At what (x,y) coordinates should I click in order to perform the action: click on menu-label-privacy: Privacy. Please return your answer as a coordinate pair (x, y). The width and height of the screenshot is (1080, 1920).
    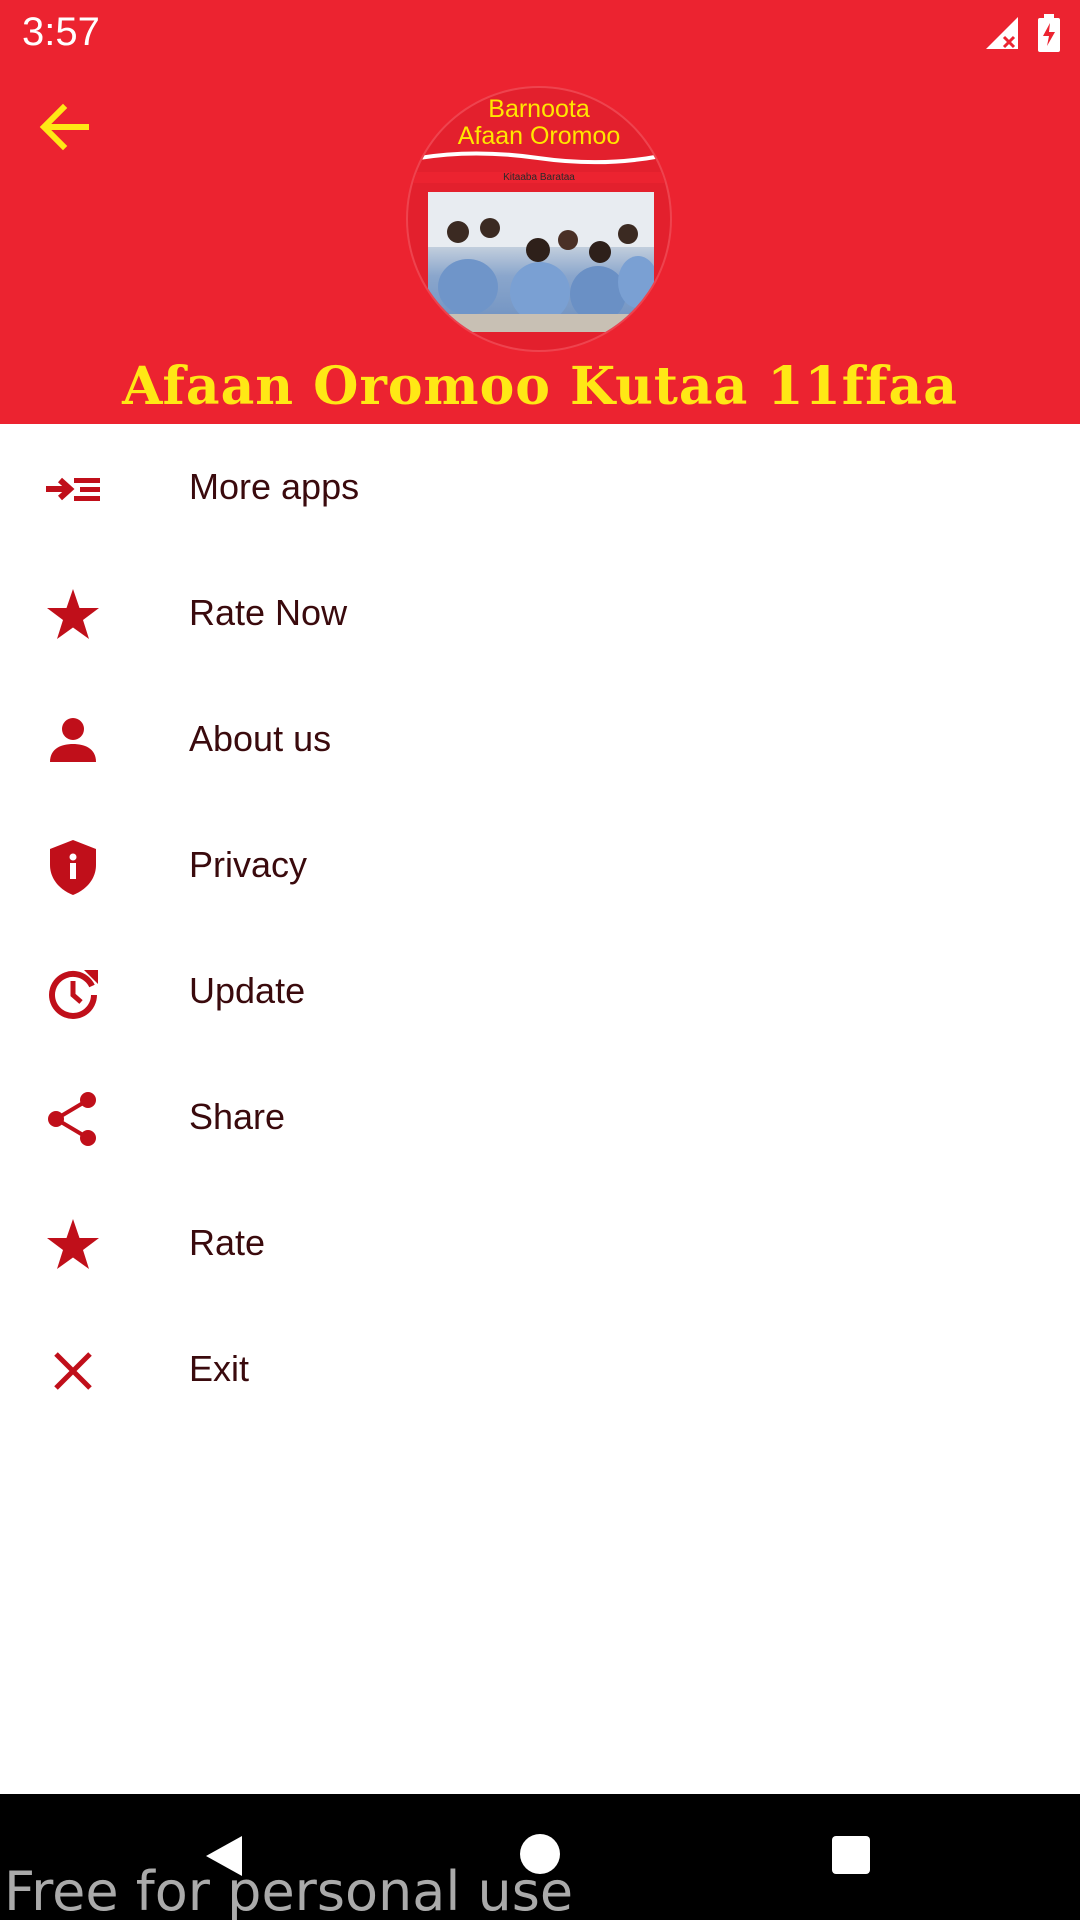
    Looking at the image, I should click on (248, 864).